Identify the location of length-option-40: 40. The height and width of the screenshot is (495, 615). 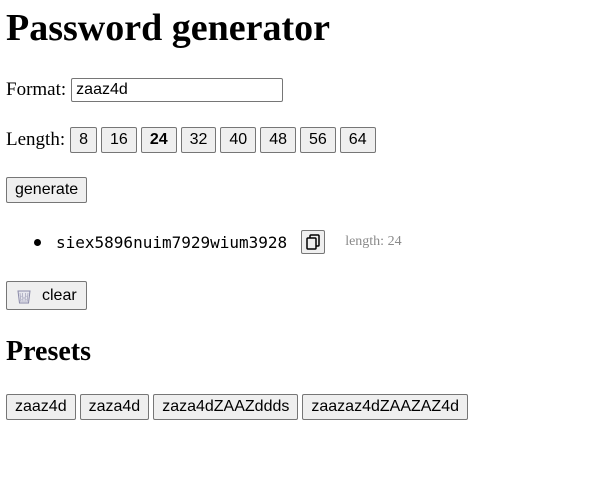
(238, 140).